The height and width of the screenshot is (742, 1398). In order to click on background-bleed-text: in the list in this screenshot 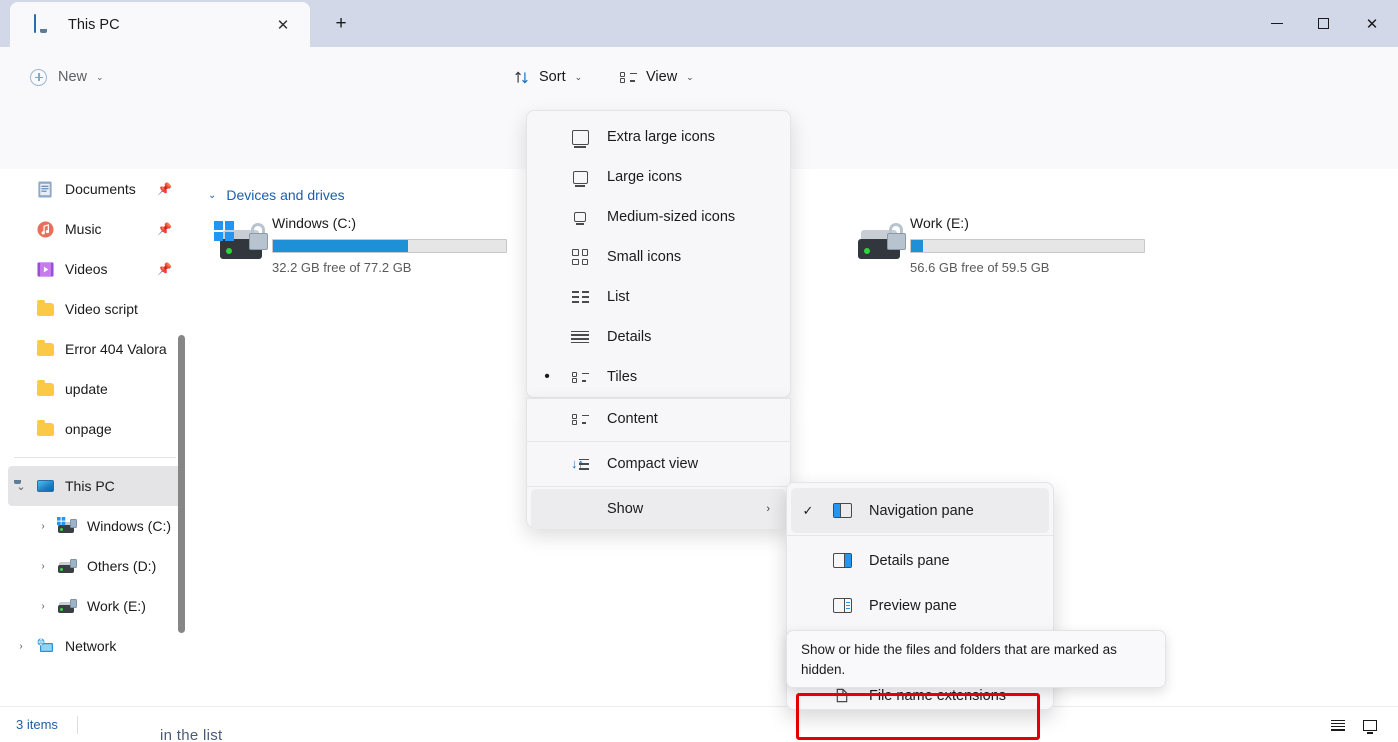, I will do `click(191, 734)`.